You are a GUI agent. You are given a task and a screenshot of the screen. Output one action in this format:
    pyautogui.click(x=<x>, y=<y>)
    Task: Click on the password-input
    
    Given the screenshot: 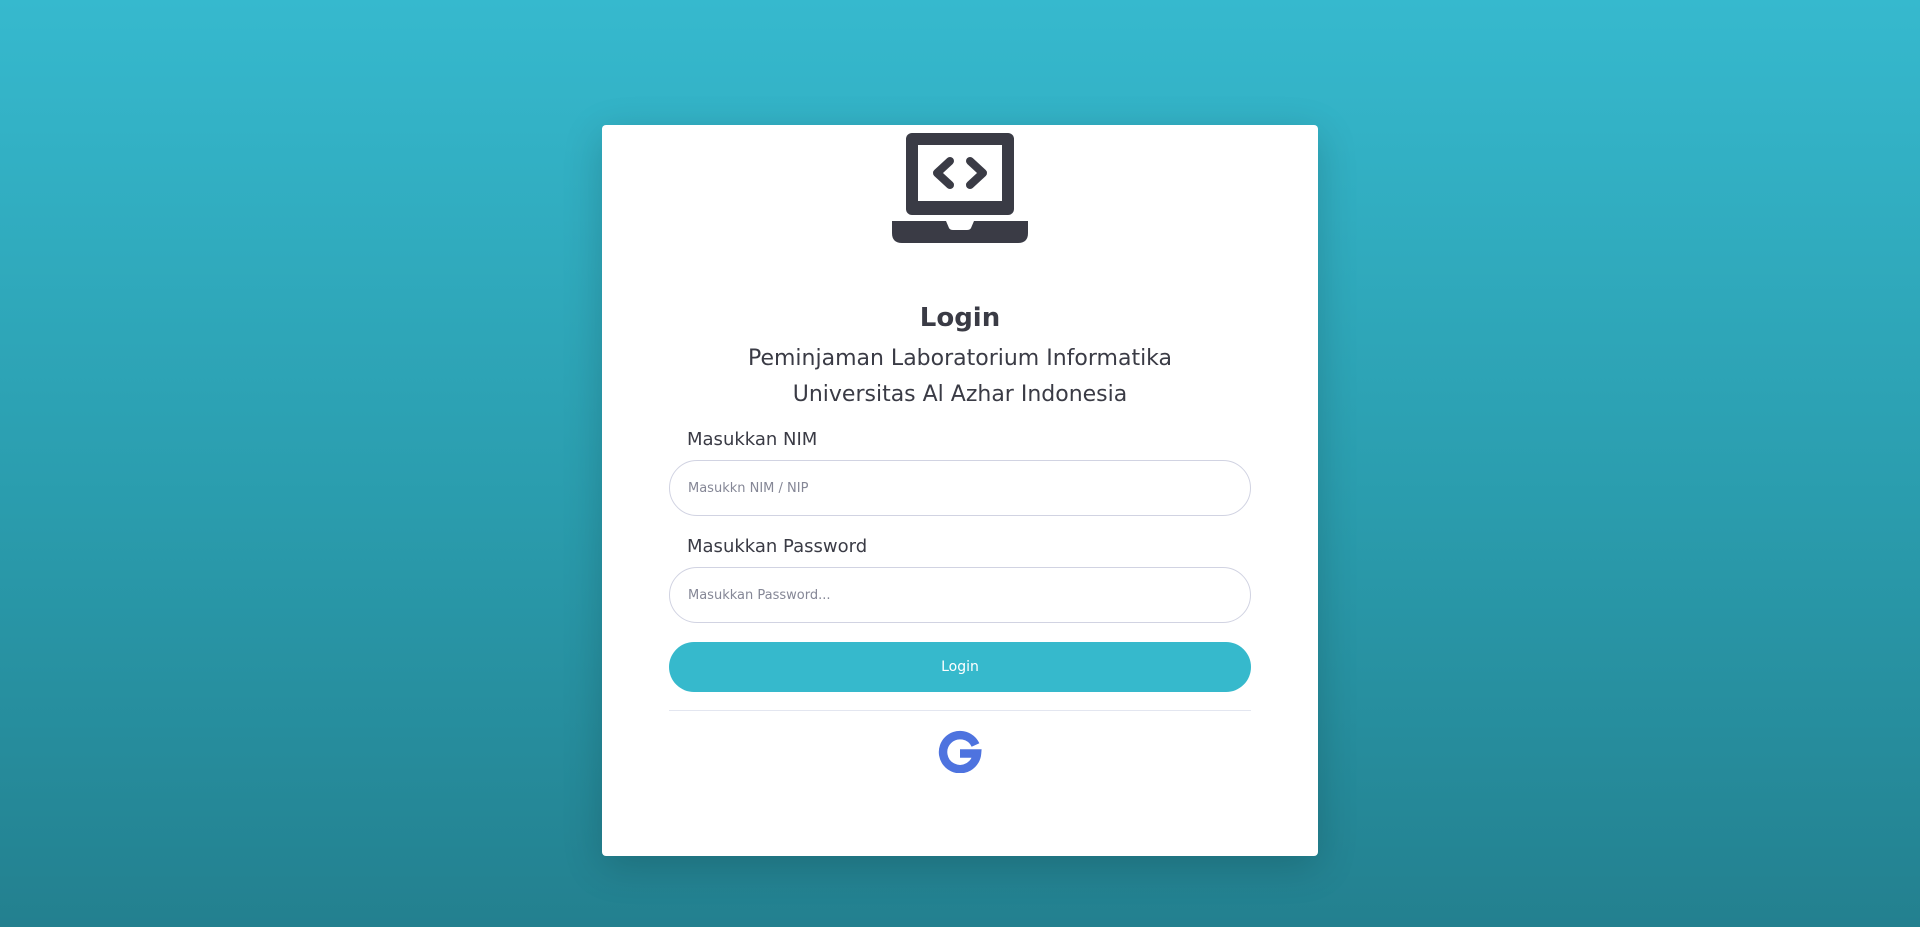 What is the action you would take?
    pyautogui.click(x=960, y=595)
    